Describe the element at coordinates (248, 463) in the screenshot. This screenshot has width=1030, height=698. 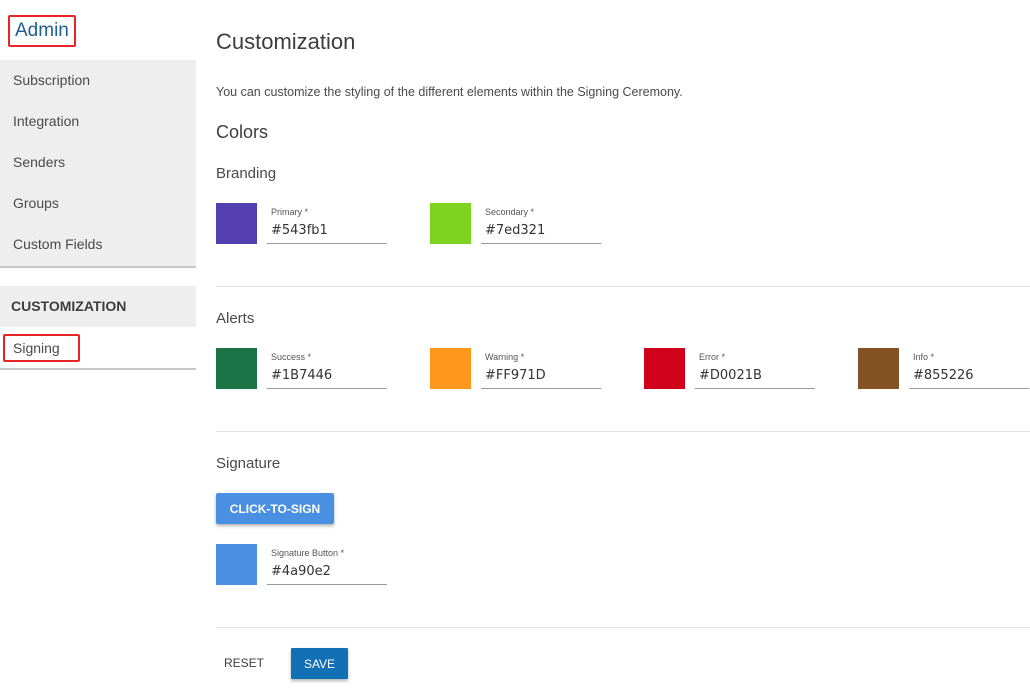
I see `signature-heading: Signature` at that location.